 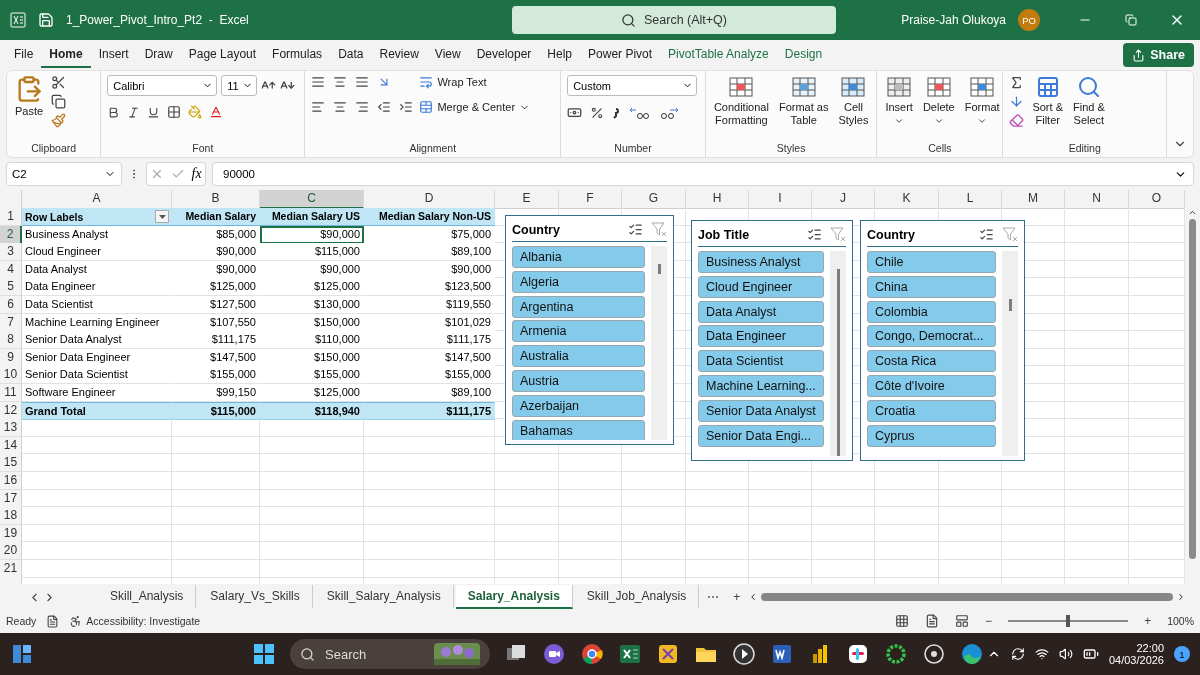 What do you see at coordinates (853, 87) in the screenshot?
I see `cell-styles-icon` at bounding box center [853, 87].